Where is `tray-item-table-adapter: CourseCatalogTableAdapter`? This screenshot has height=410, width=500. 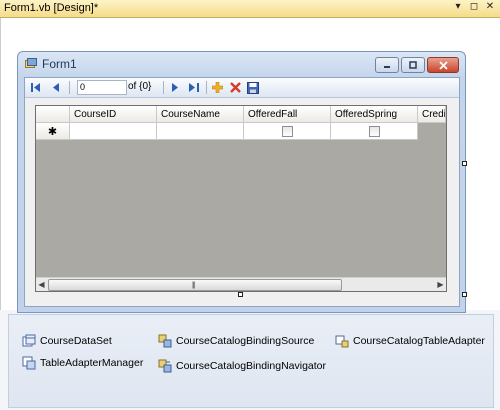
tray-item-table-adapter: CourseCatalogTableAdapter is located at coordinates (410, 341).